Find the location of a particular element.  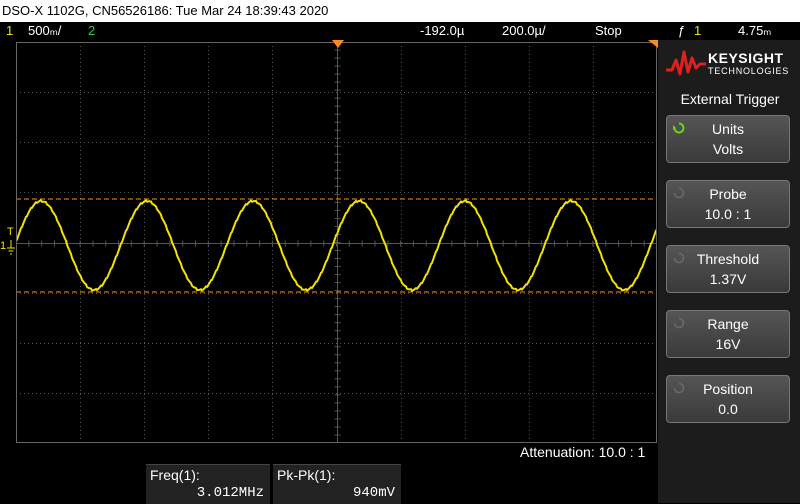

measurement-freq: Freq(1): 3.012MHz is located at coordinates (208, 484).